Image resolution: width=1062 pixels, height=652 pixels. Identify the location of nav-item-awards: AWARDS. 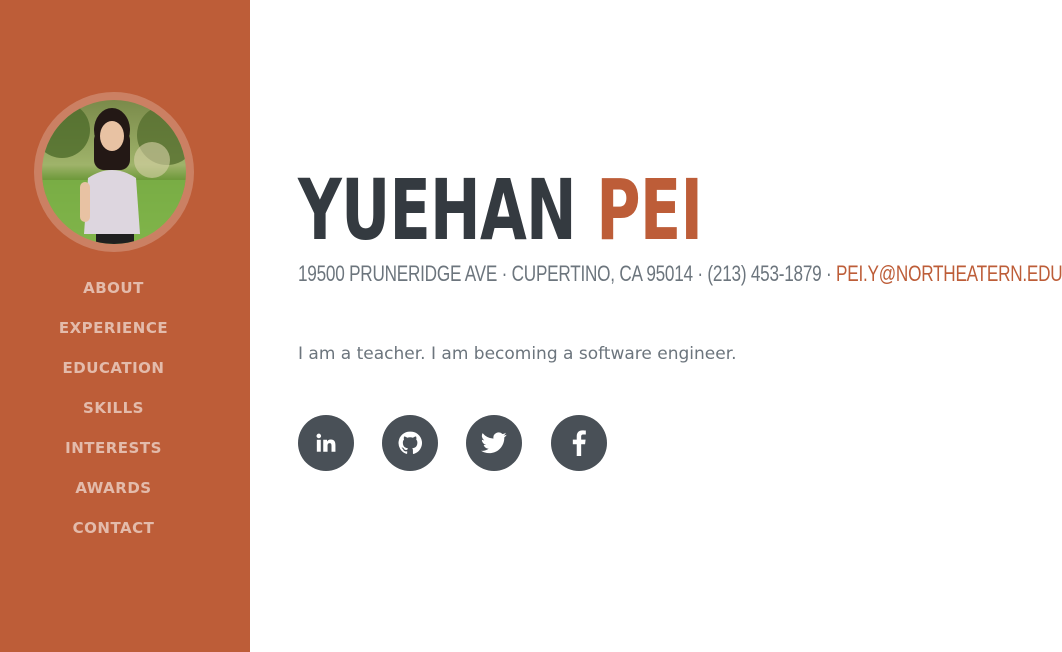
(113, 488).